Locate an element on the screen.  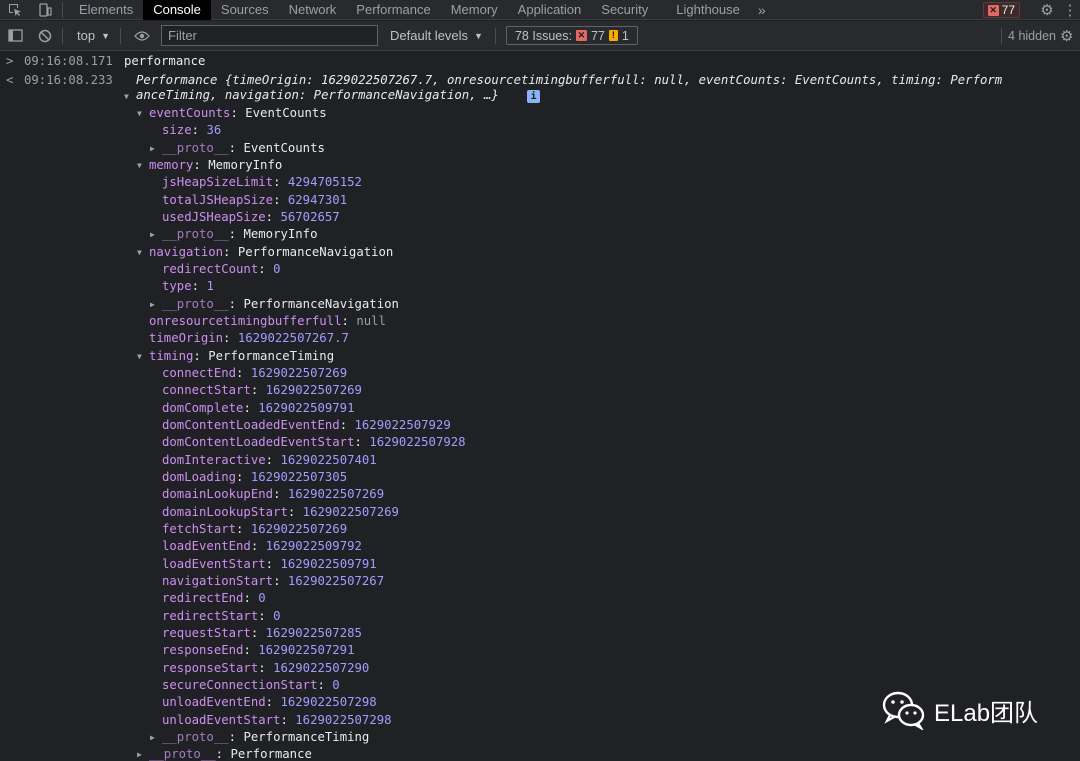
issues-button: 78 Issues: ✕ 77 ! 1 is located at coordinates (571, 35).